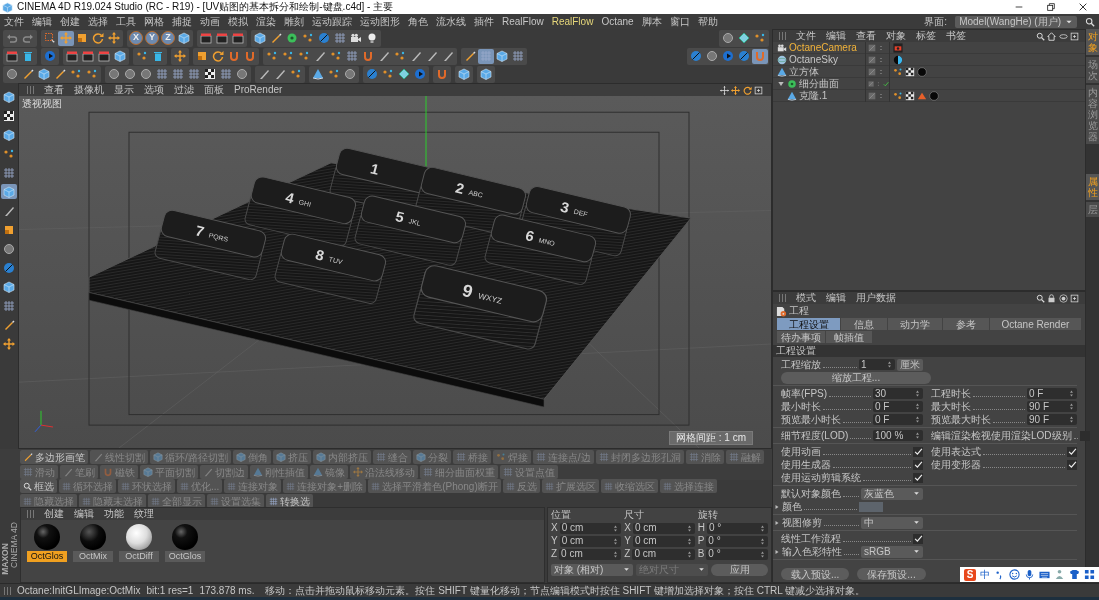  I want to click on color-swatch, so click(871, 506).